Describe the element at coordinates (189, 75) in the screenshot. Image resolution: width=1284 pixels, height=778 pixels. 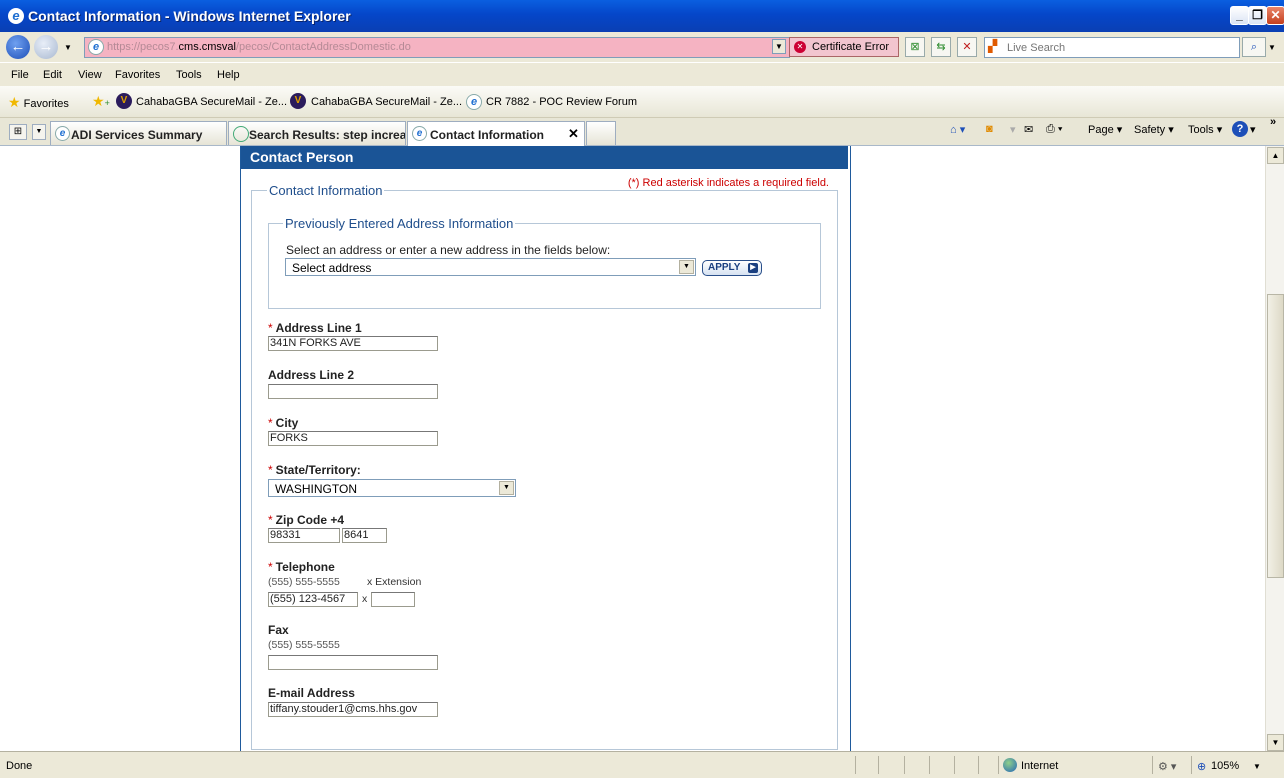
I see `menu-tools: Tools` at that location.